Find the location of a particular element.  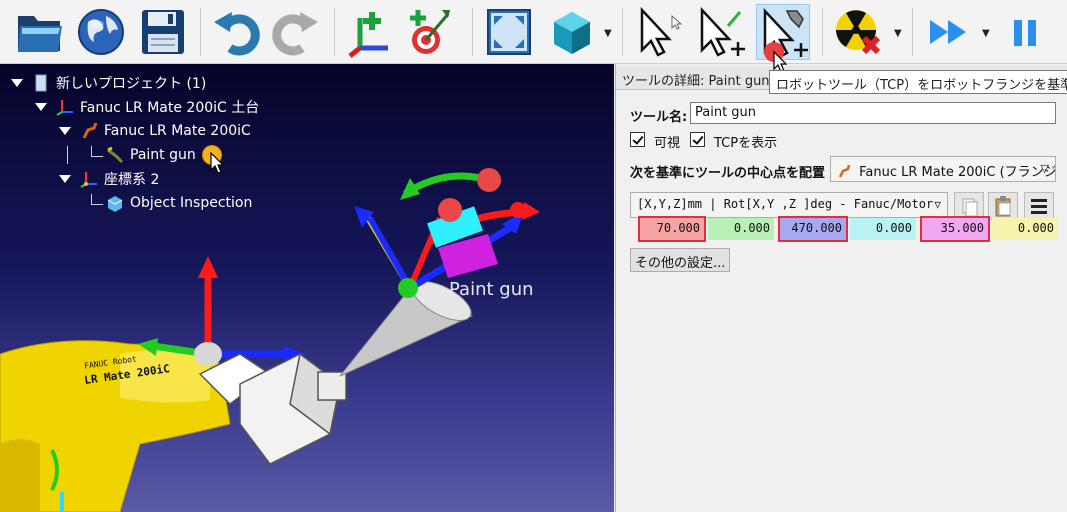

radiation-icon is located at coordinates (858, 32).